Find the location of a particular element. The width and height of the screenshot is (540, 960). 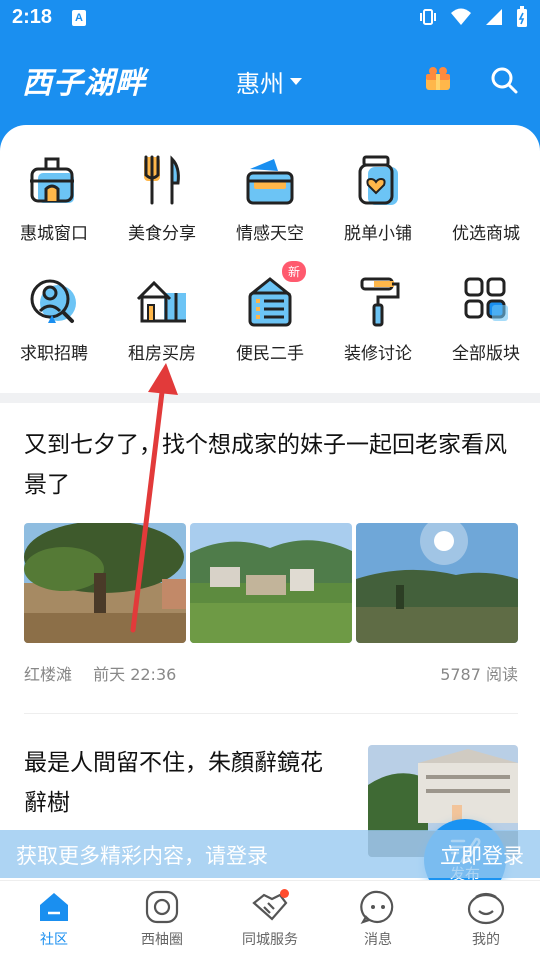

login-banner: 获取更多精彩内容，请登录 立即登录 is located at coordinates (270, 854).